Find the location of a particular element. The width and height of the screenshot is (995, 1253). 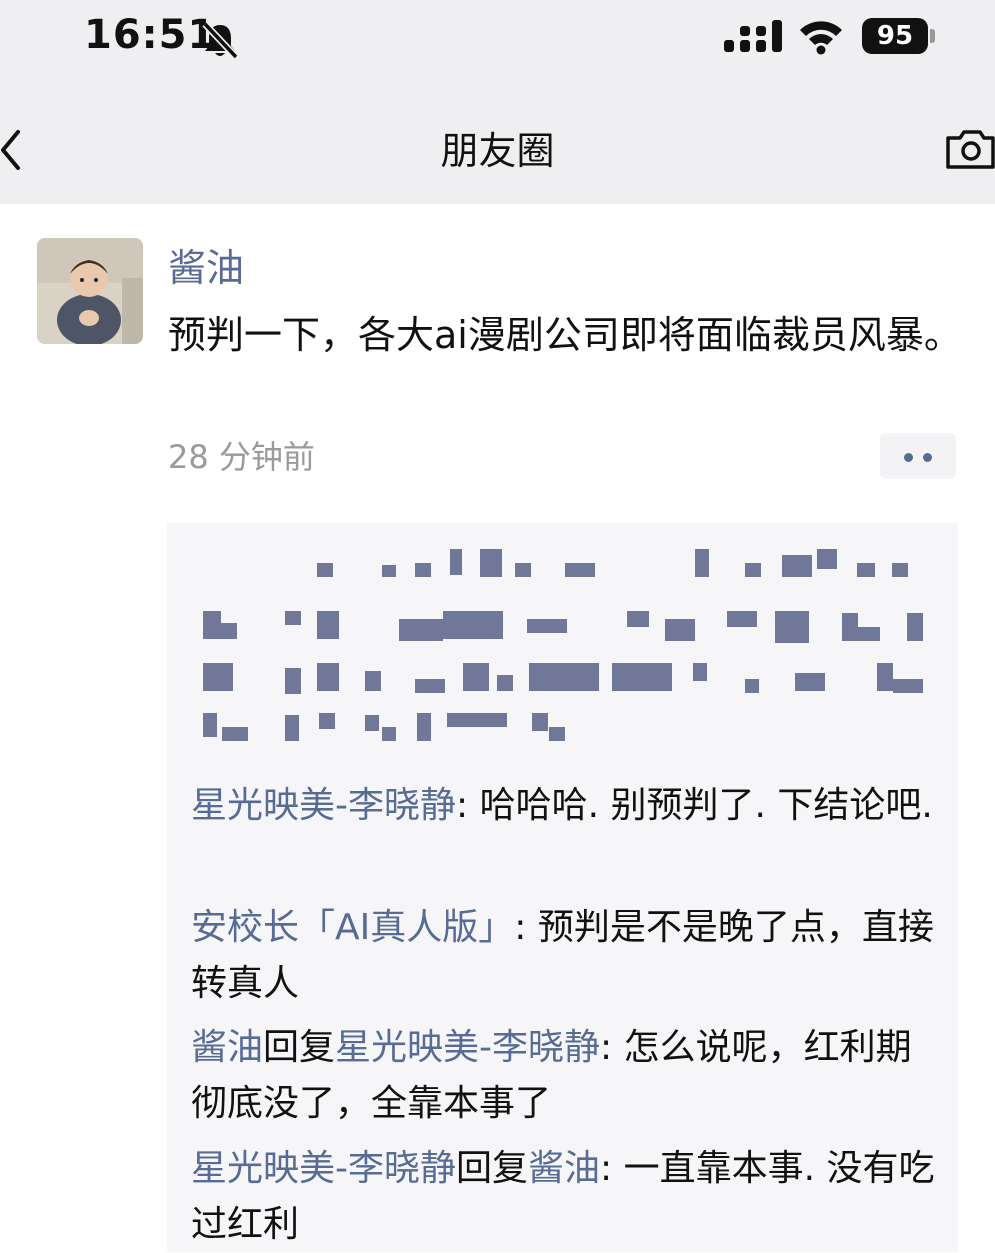

reply-target-name: 酱油 is located at coordinates (564, 1168).